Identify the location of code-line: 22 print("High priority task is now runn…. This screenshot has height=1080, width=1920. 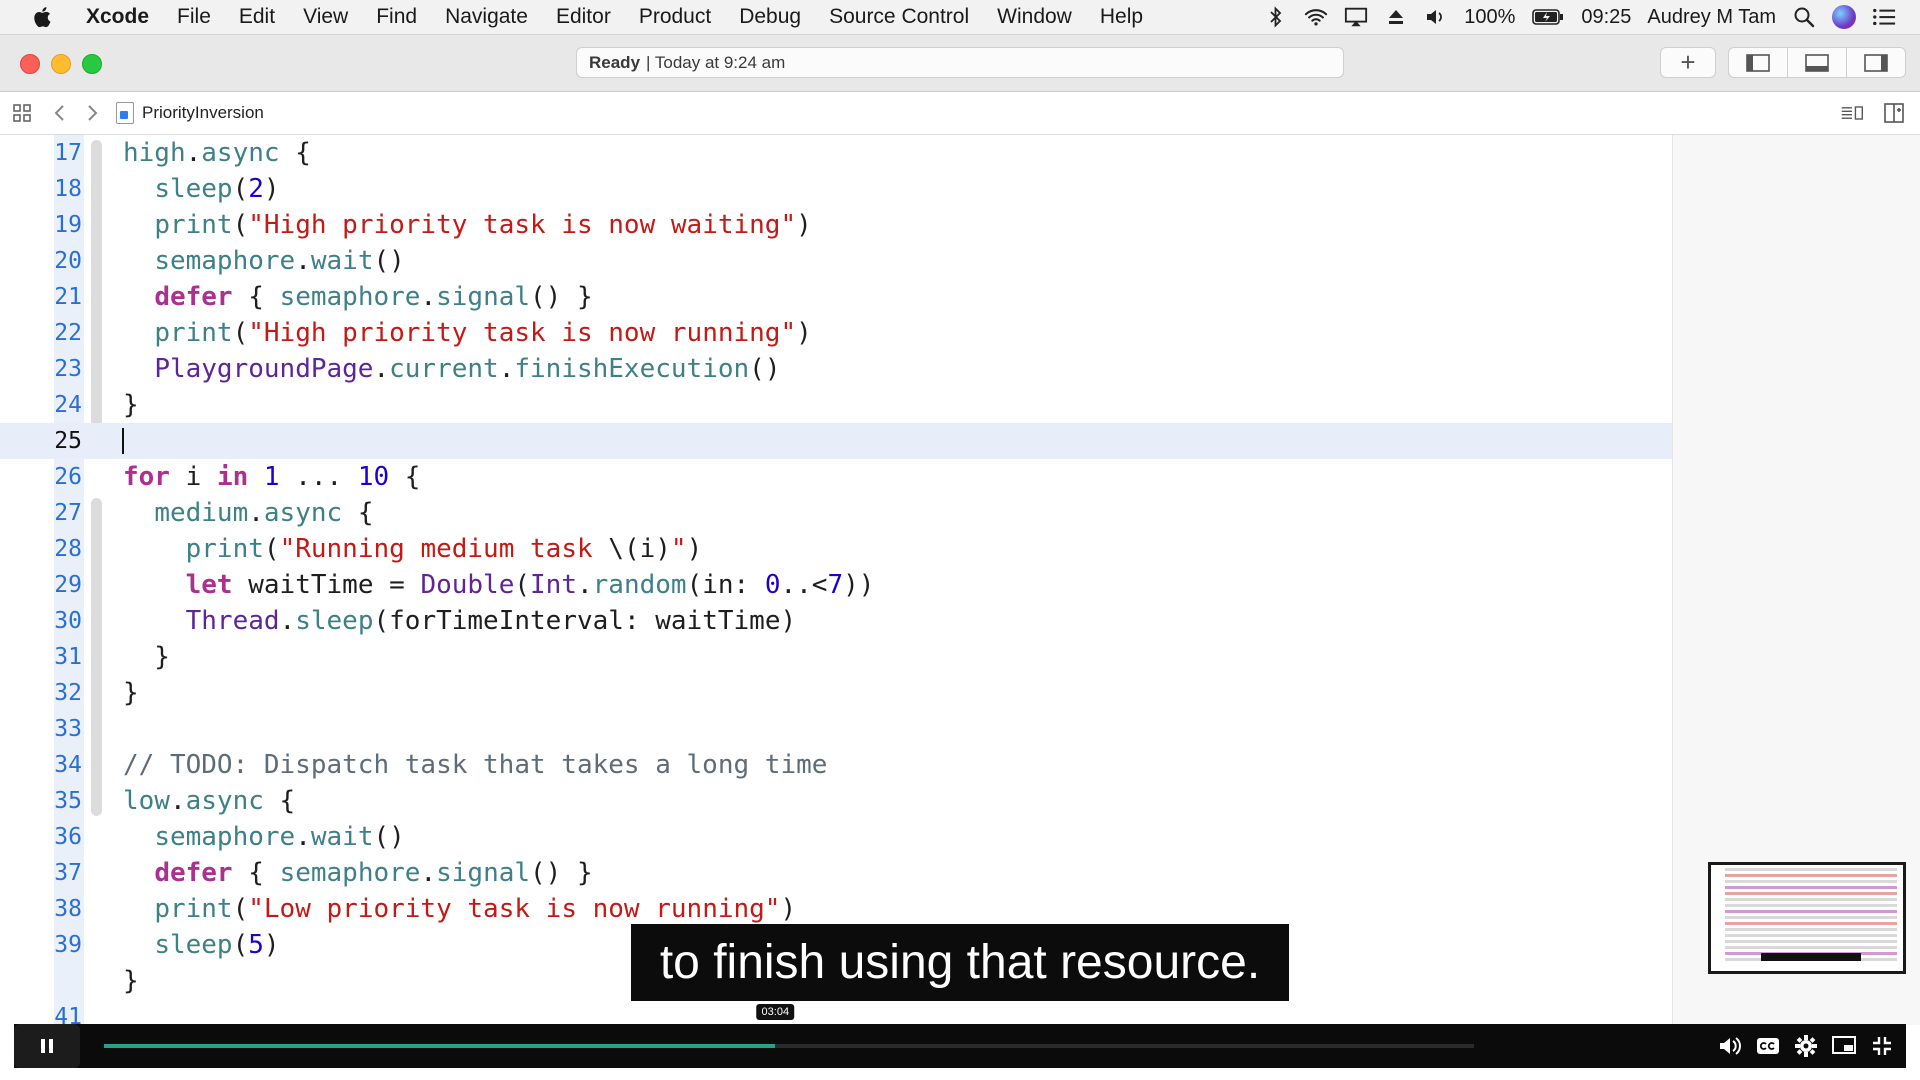
(836, 333).